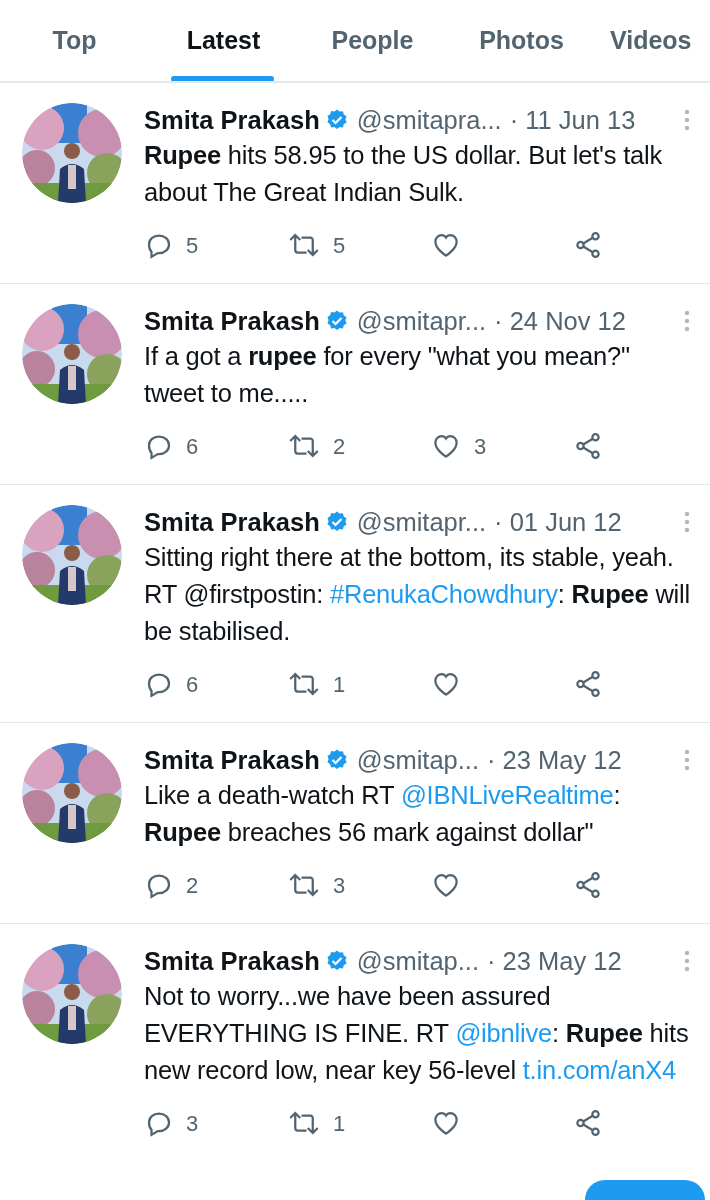 The height and width of the screenshot is (1200, 710). I want to click on tab: Top, so click(74, 40).